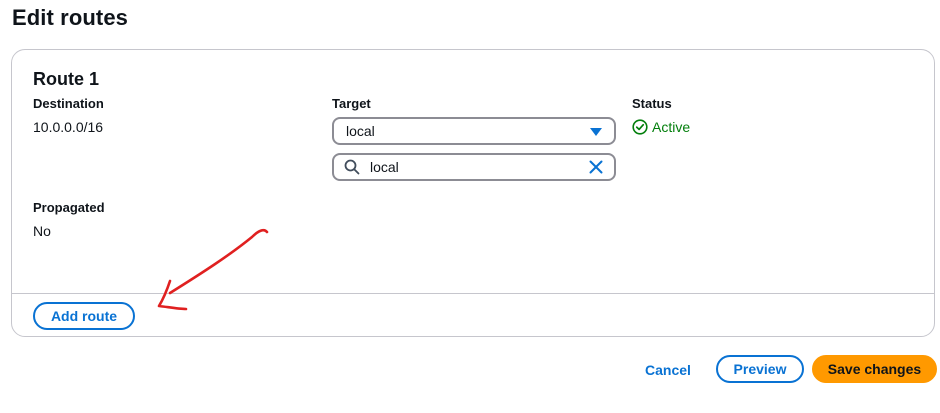  I want to click on status-indicator: Active, so click(661, 127).